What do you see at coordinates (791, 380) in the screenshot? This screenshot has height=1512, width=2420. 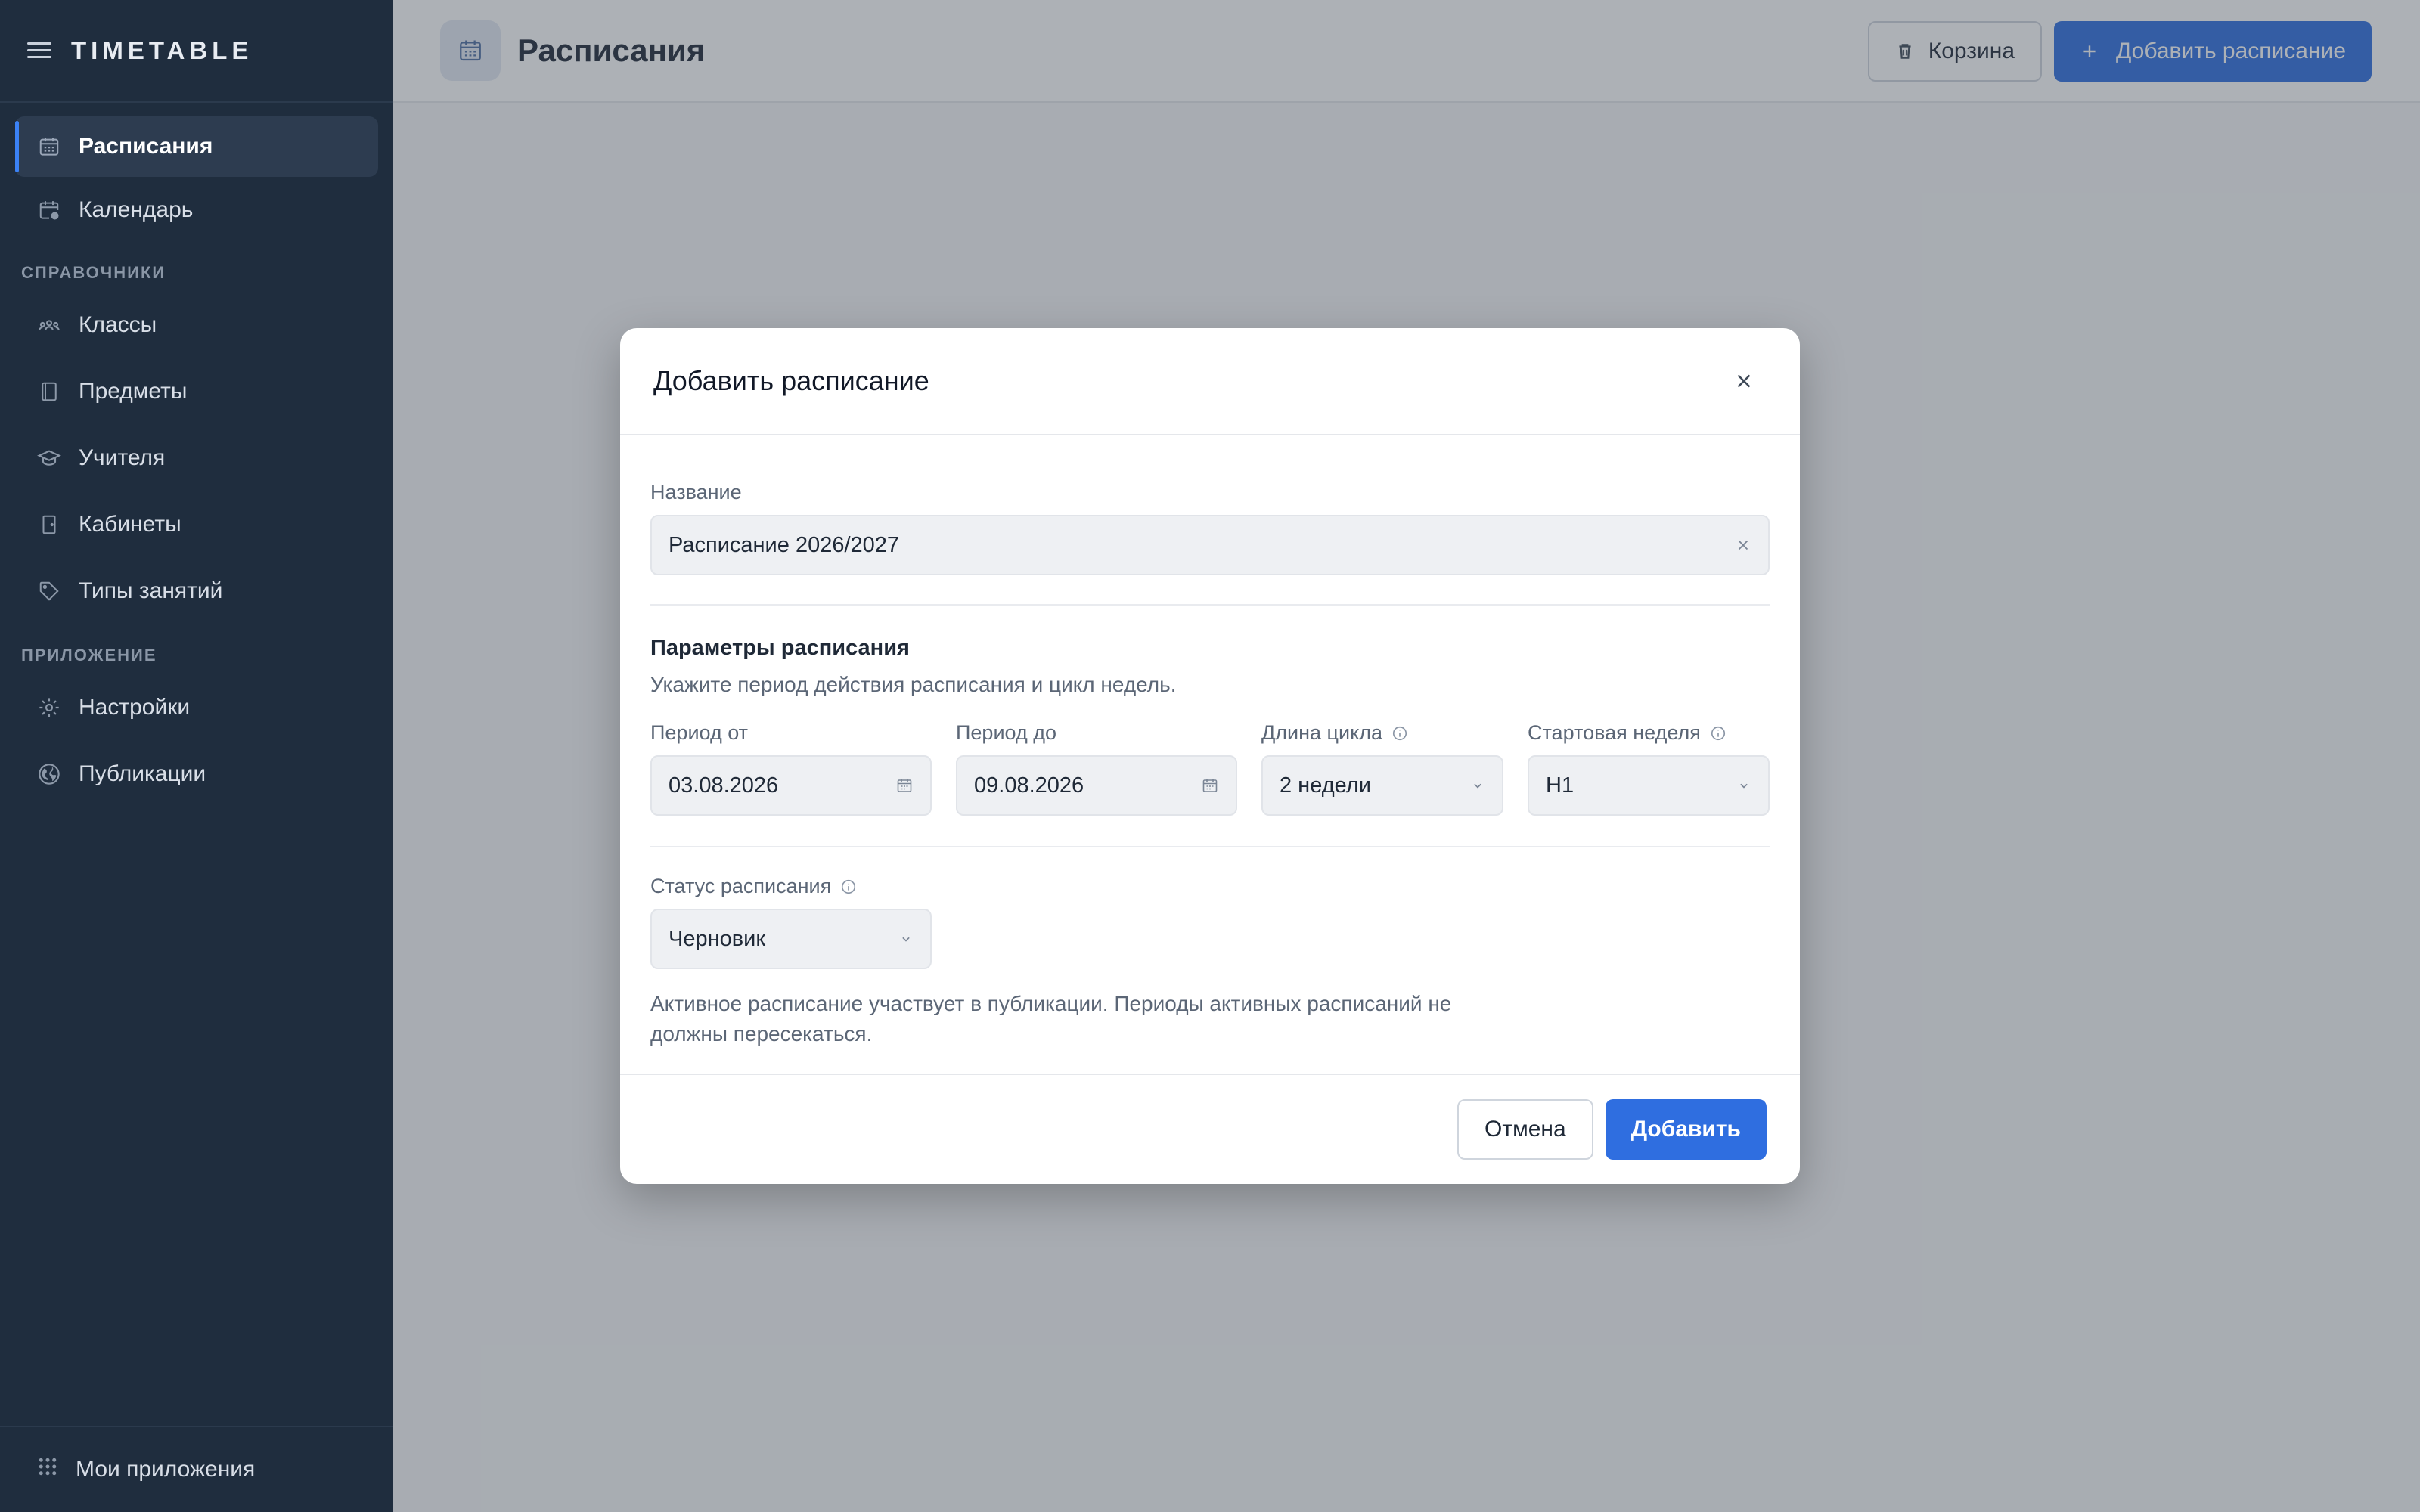 I see `dialog-title: Добавить расписание` at bounding box center [791, 380].